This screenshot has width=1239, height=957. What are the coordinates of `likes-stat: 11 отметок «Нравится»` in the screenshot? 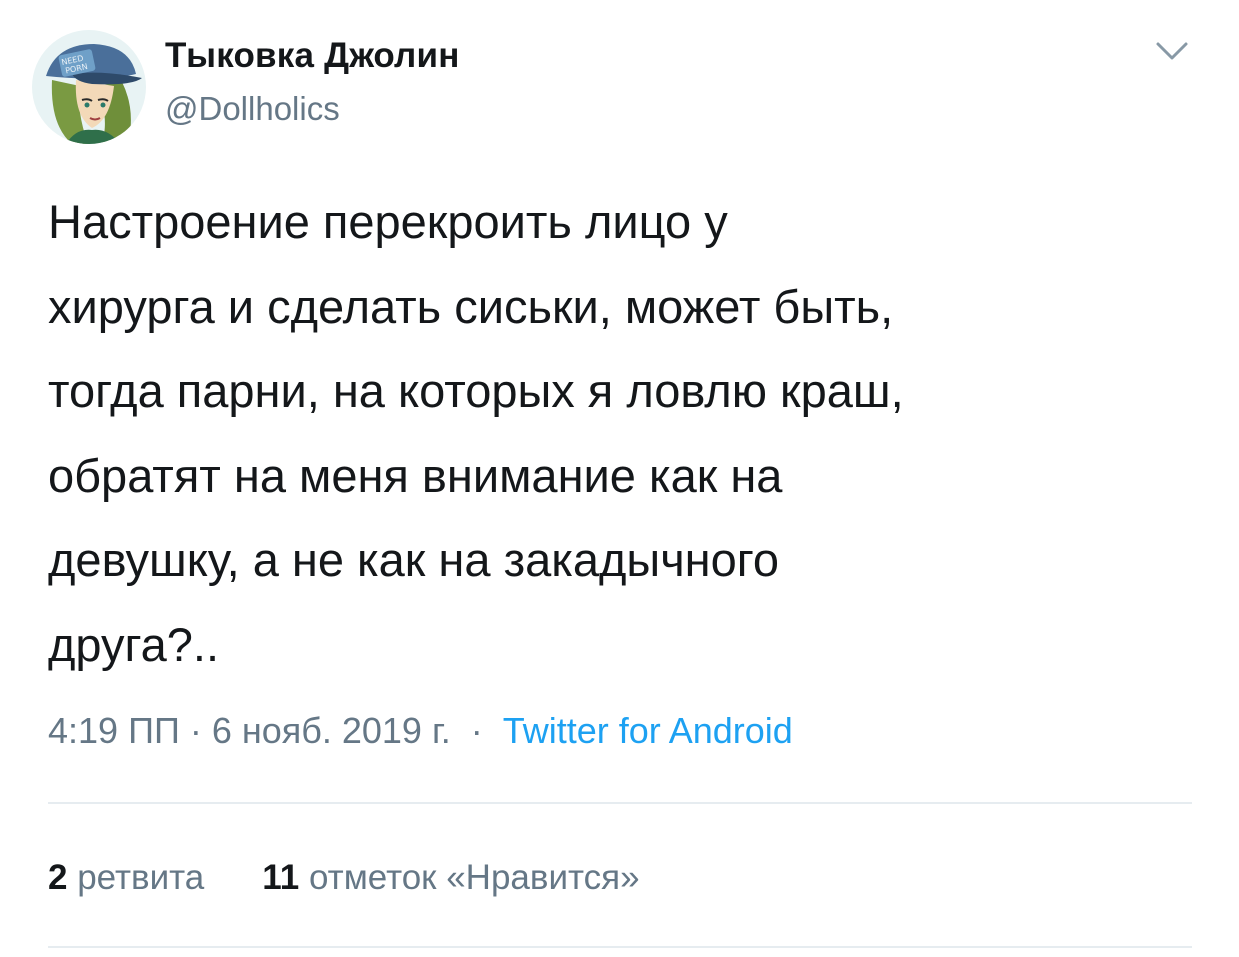 It's located at (450, 877).